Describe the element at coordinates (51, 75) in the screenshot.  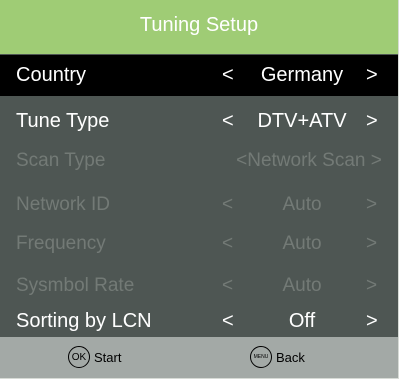
I see `setting-label: Country` at that location.